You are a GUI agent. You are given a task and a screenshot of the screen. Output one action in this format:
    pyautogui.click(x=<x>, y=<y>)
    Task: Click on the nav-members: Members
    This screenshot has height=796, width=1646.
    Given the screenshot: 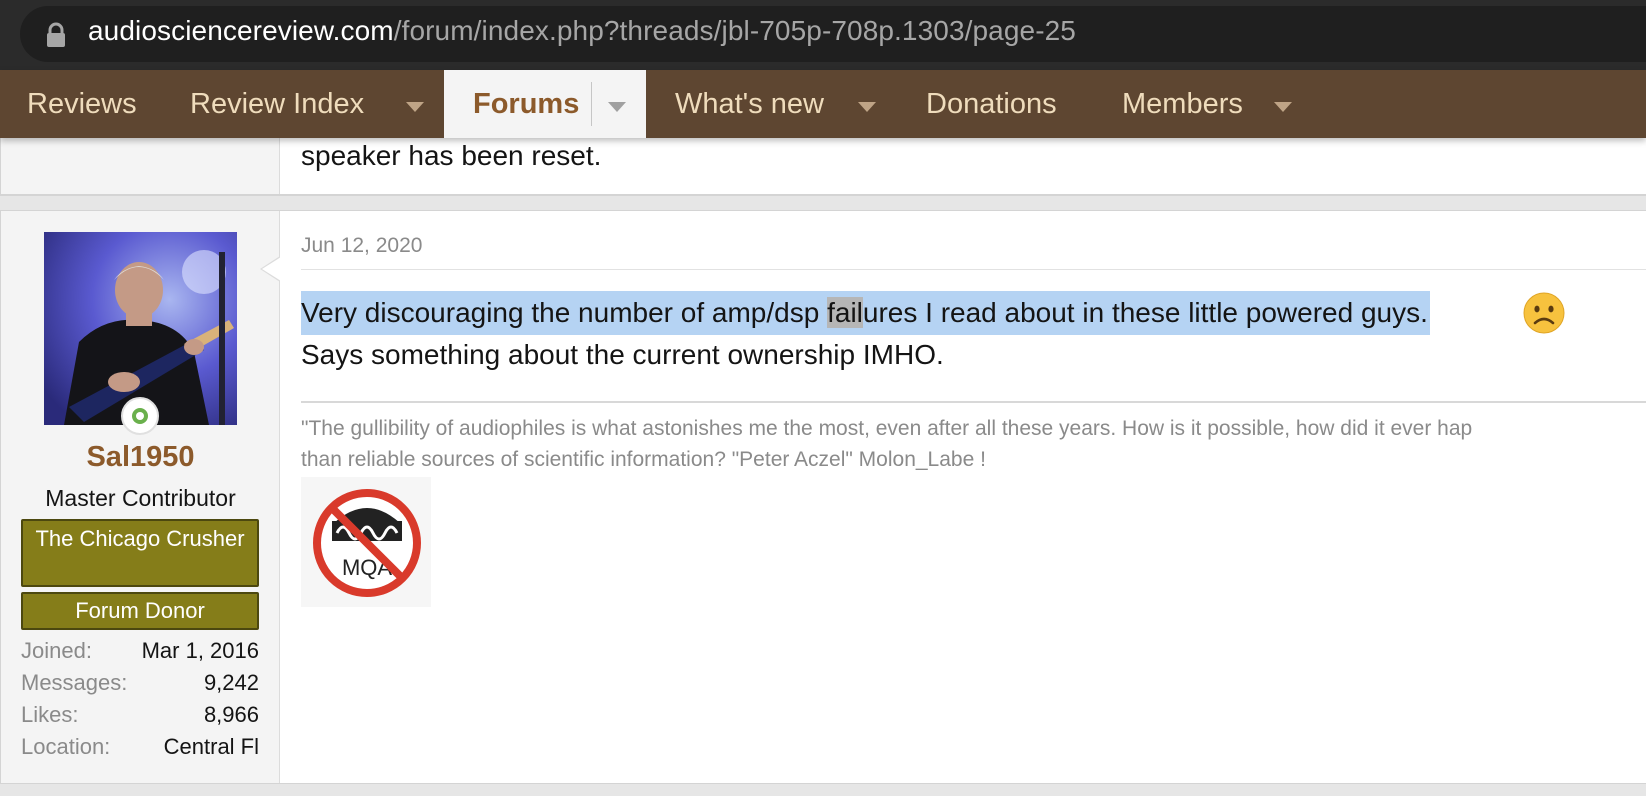 What is the action you would take?
    pyautogui.click(x=1182, y=104)
    